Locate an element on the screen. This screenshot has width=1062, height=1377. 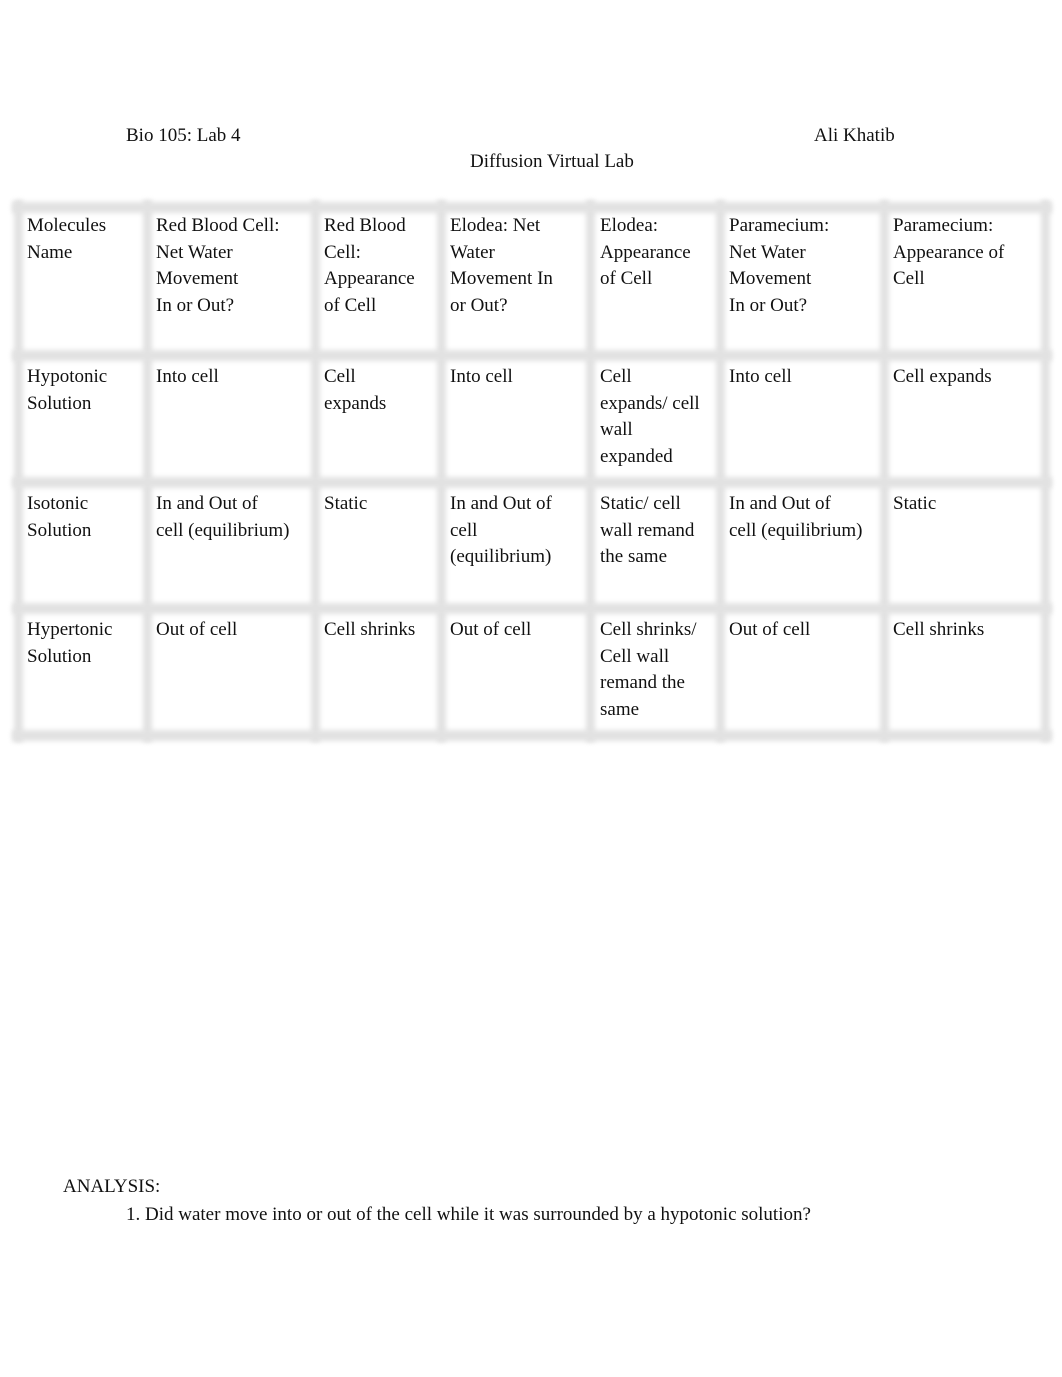
table-header-cell: Paramecium: Appearance of Cell is located at coordinates (949, 252).